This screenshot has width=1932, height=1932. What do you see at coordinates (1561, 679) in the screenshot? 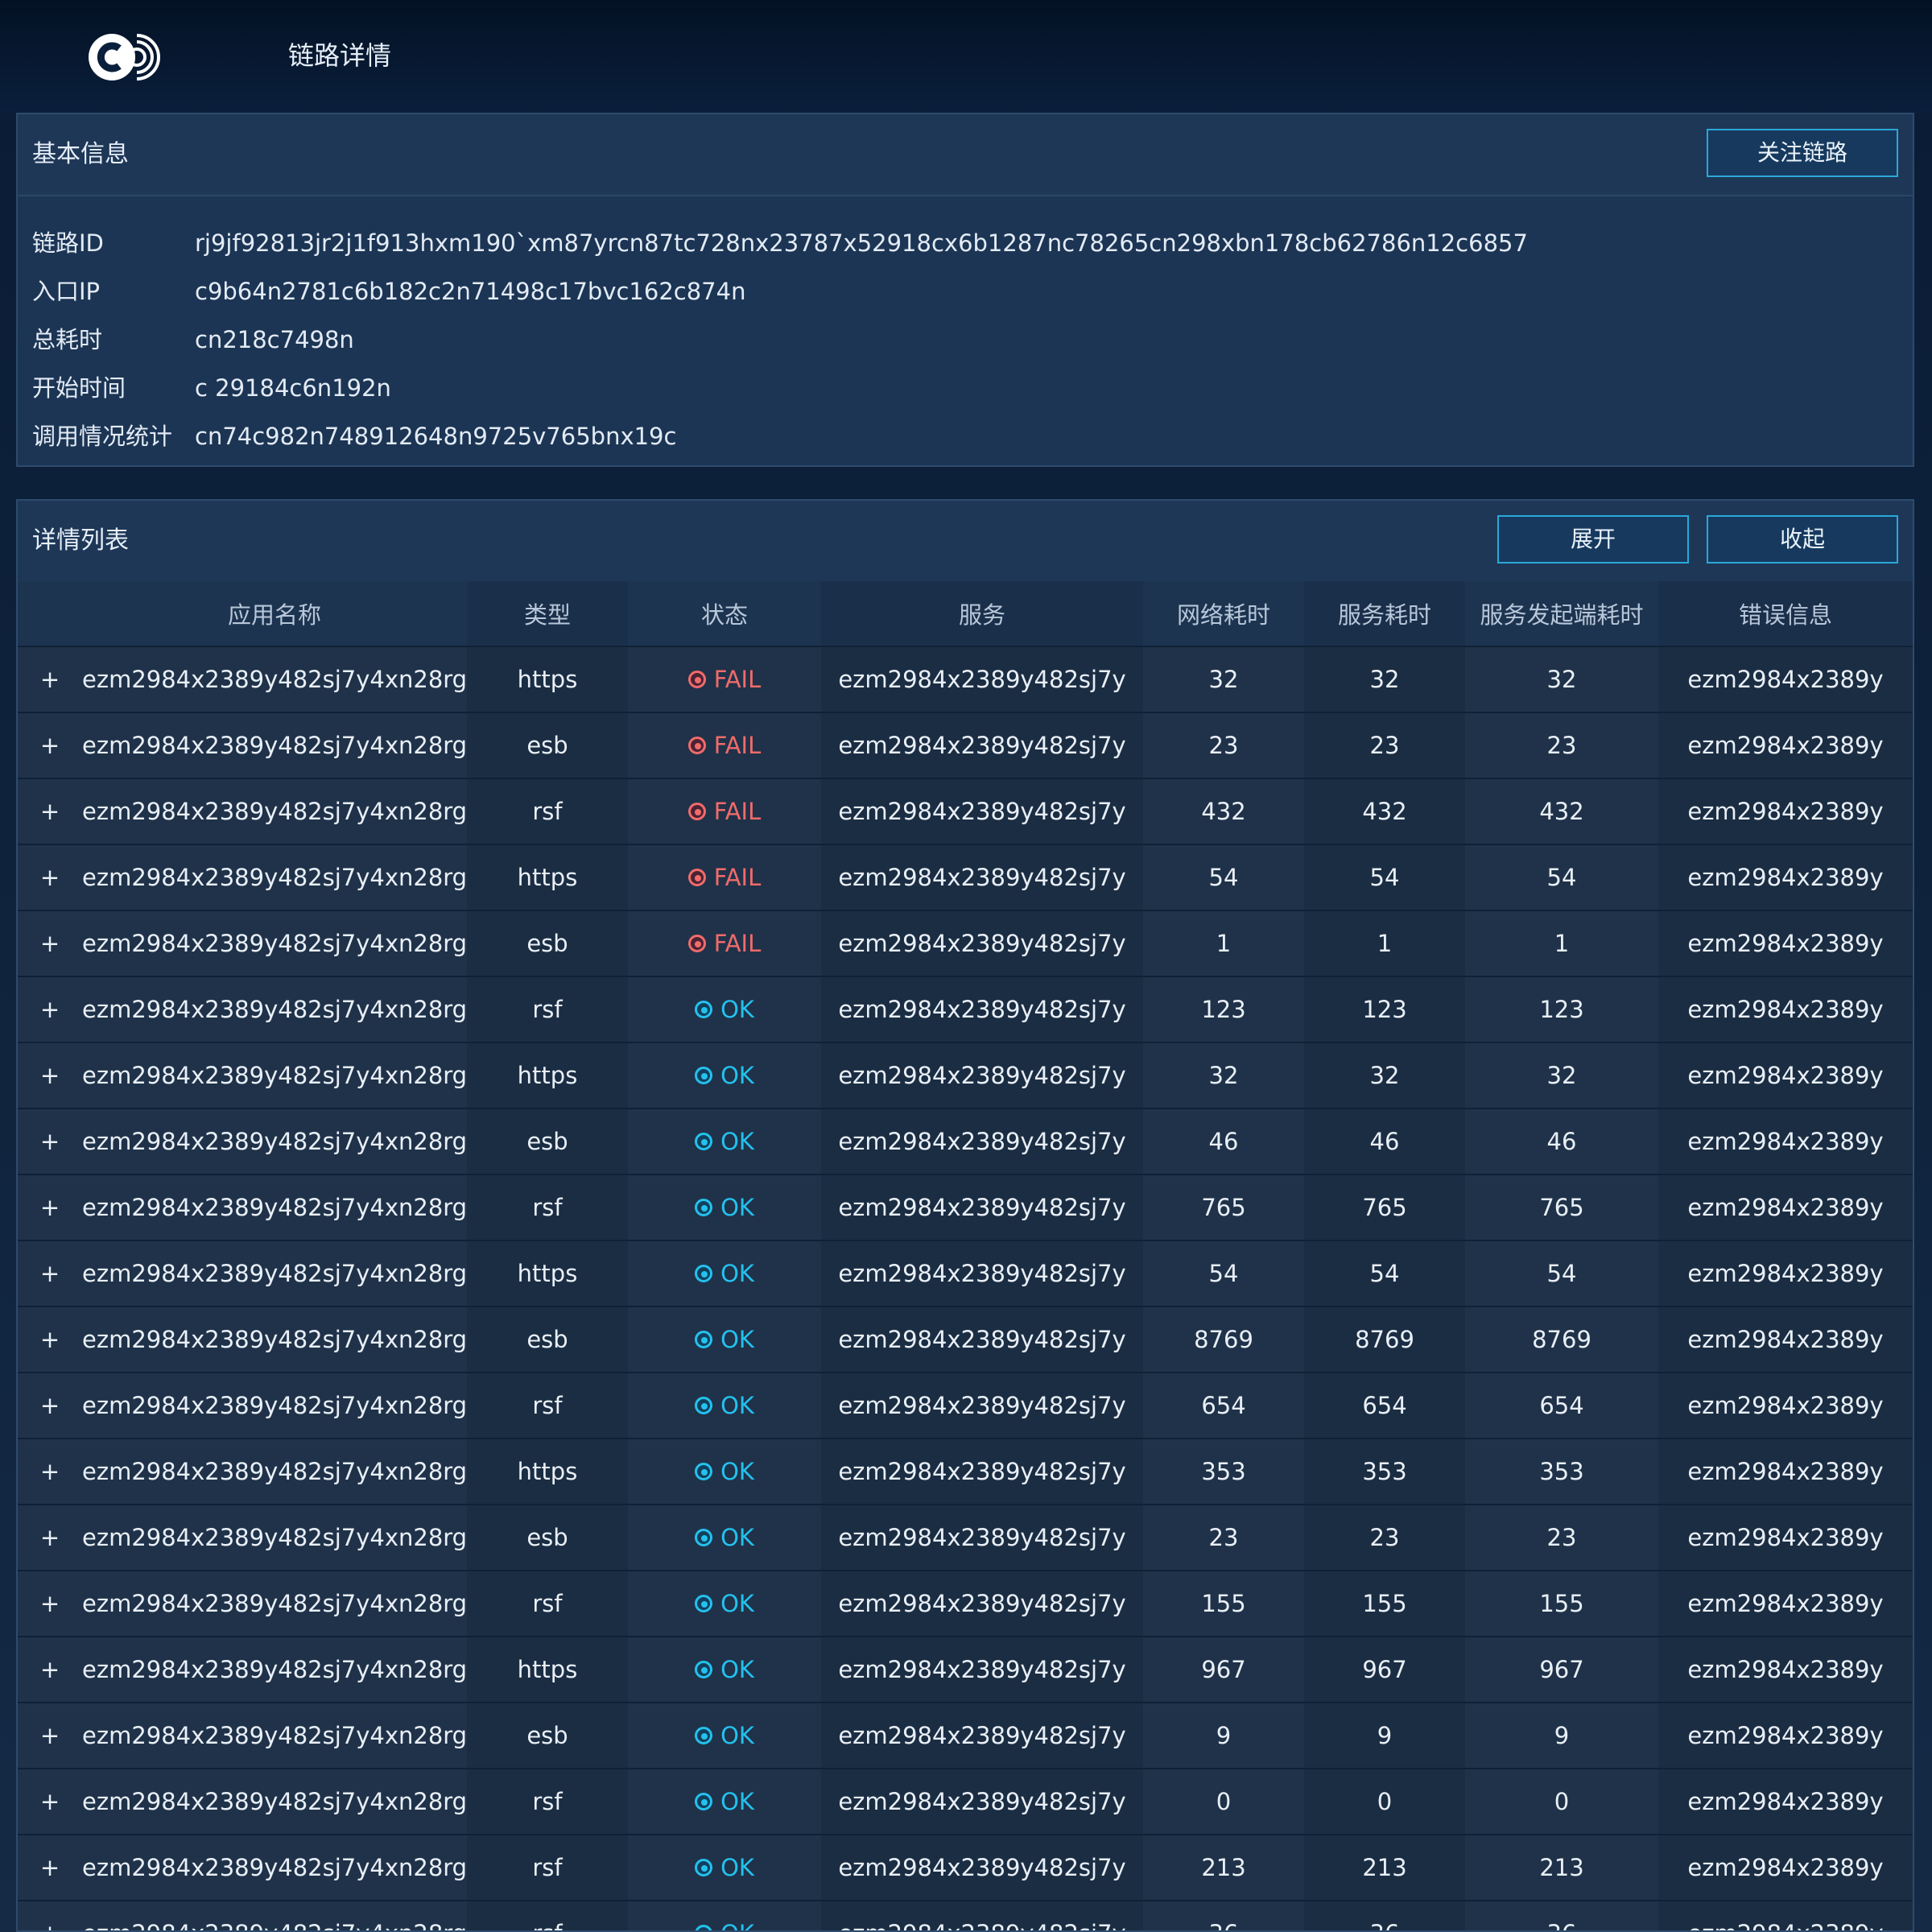
I see `cell-caller-time: 32` at bounding box center [1561, 679].